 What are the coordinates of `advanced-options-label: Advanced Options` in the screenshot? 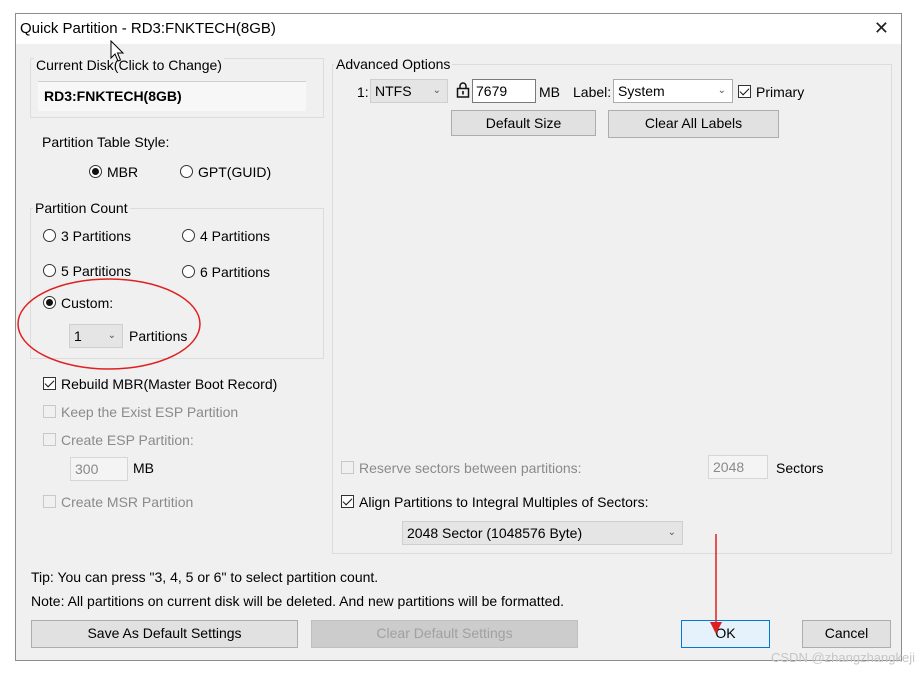 It's located at (393, 64).